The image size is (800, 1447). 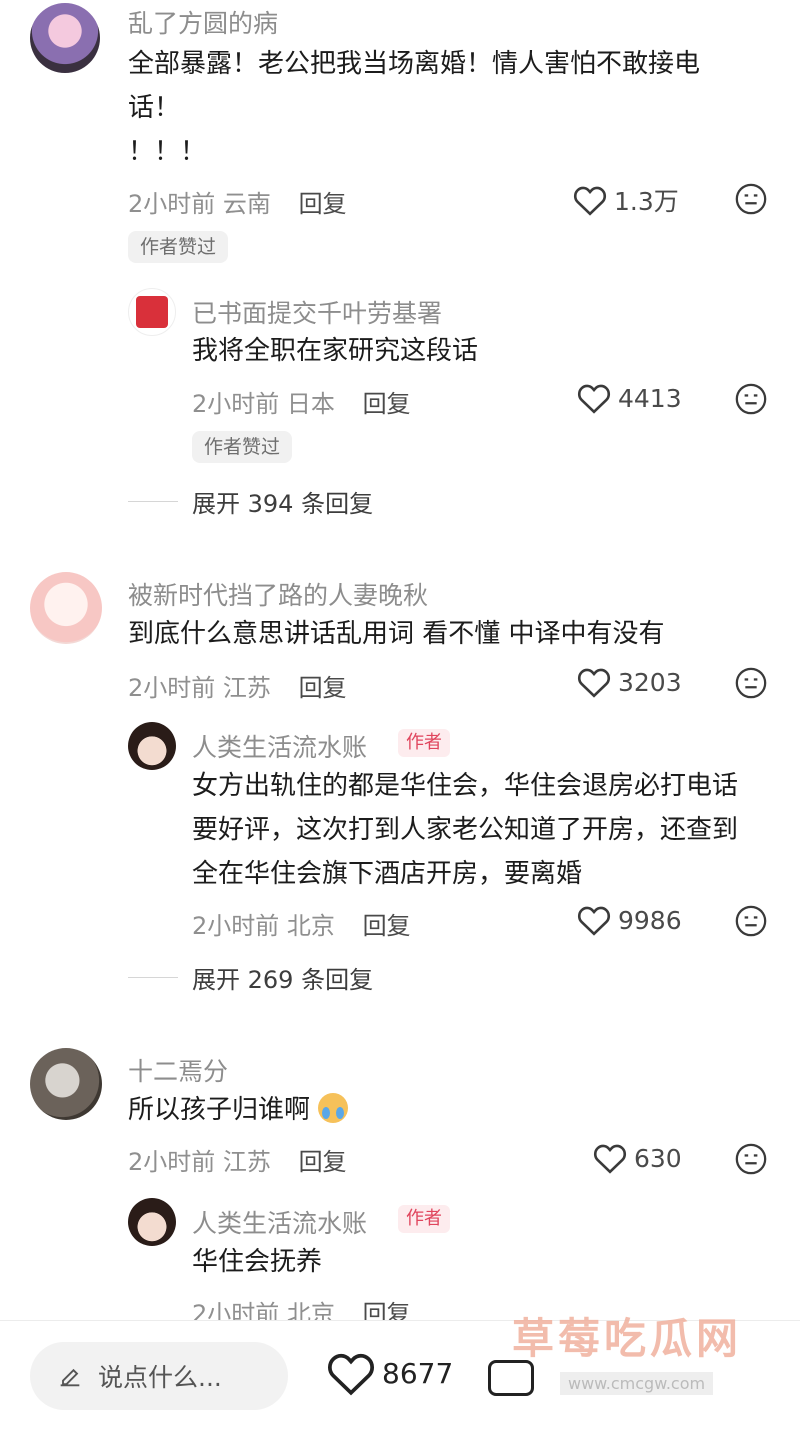 What do you see at coordinates (650, 920) in the screenshot?
I see `like-count: 9986` at bounding box center [650, 920].